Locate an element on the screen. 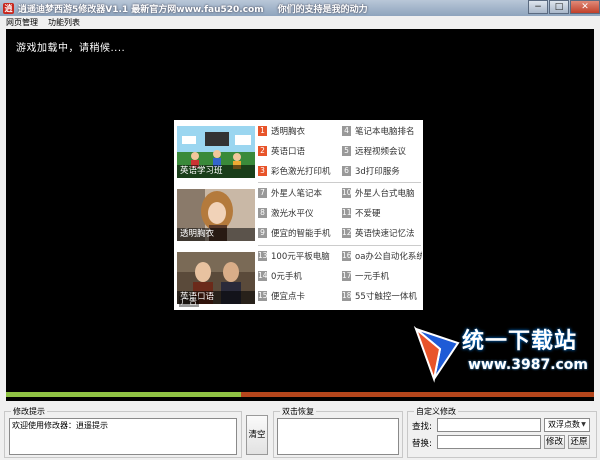 This screenshot has width=600, height=460. replace-label: 替换: is located at coordinates (422, 444).